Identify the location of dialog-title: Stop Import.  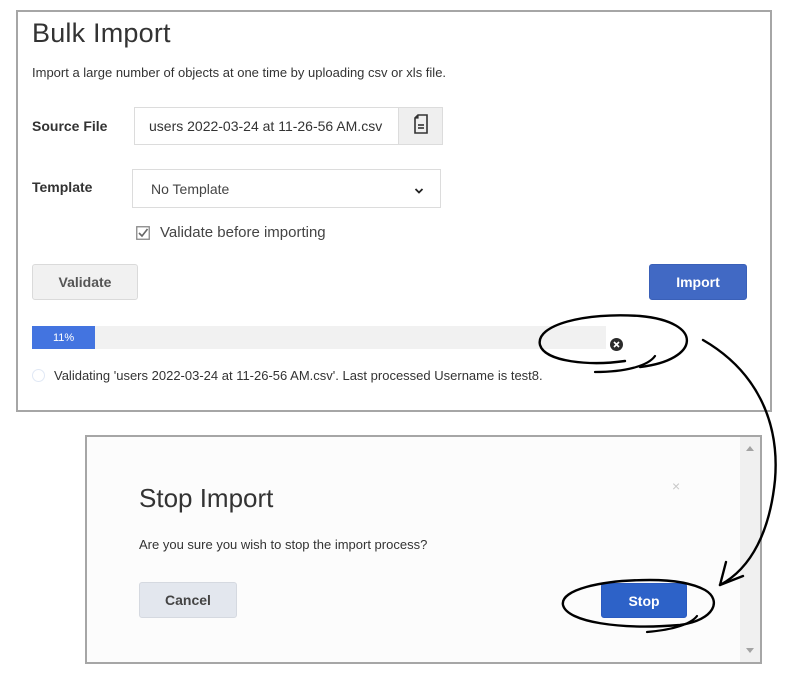
(206, 498).